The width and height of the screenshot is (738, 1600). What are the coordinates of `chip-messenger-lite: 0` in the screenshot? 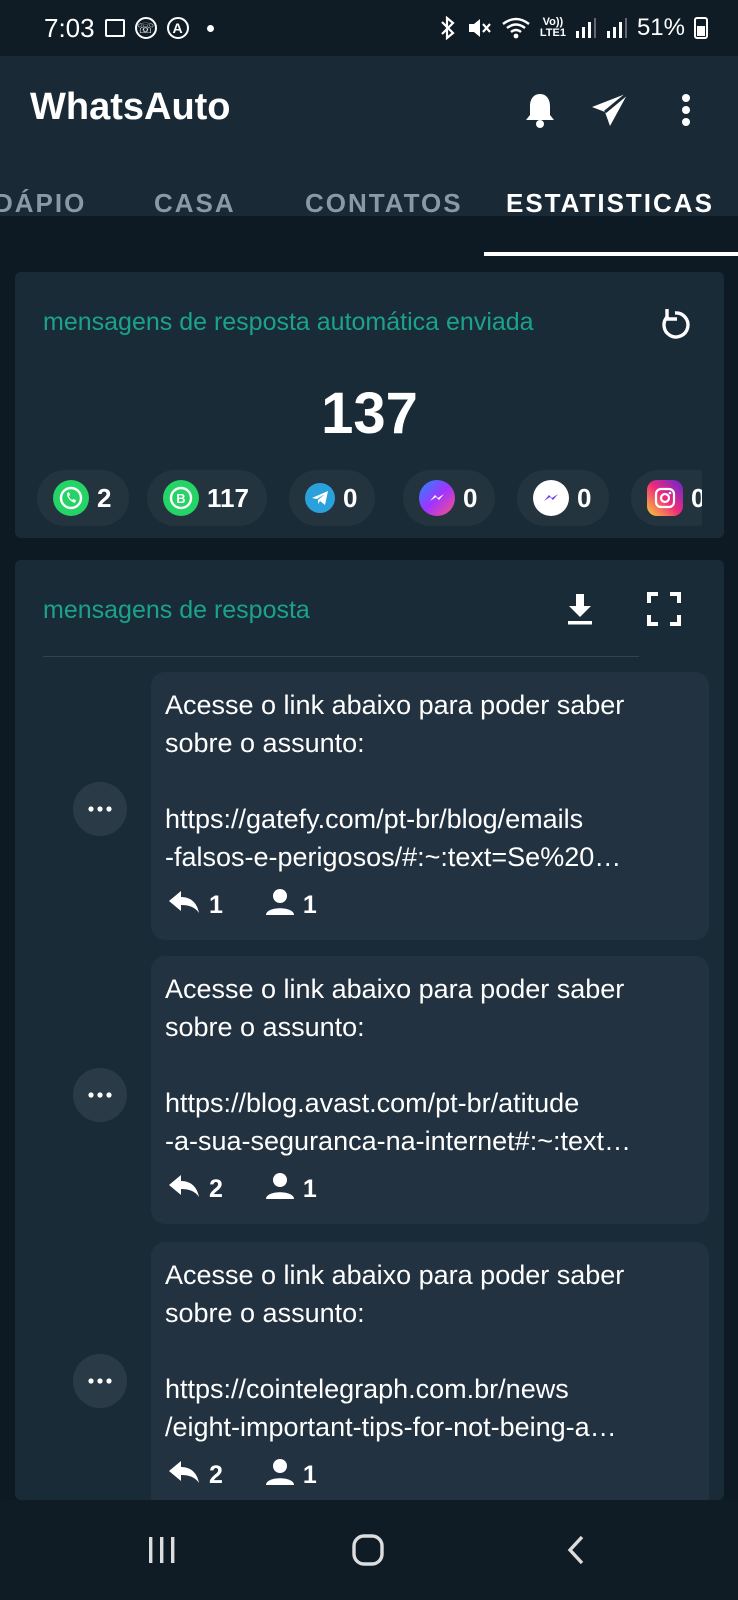 It's located at (563, 498).